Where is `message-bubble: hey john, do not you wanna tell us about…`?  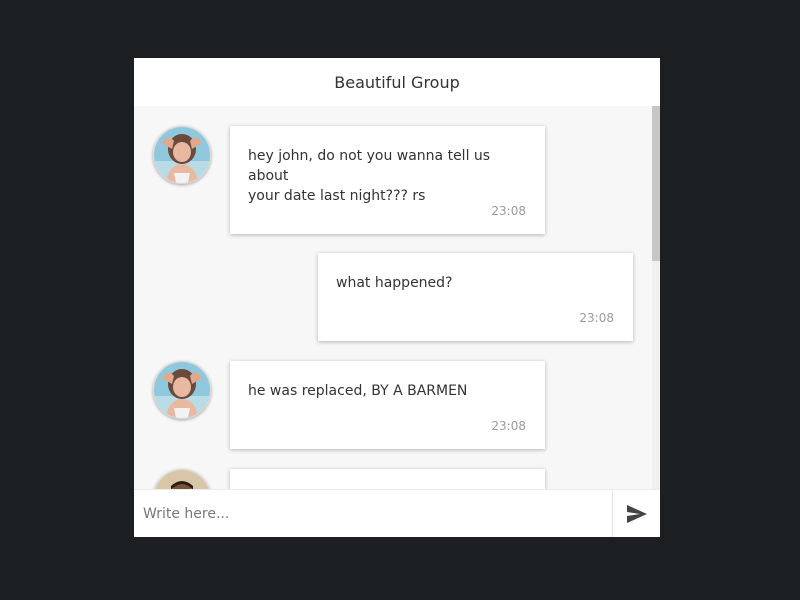 message-bubble: hey john, do not you wanna tell us about… is located at coordinates (387, 180).